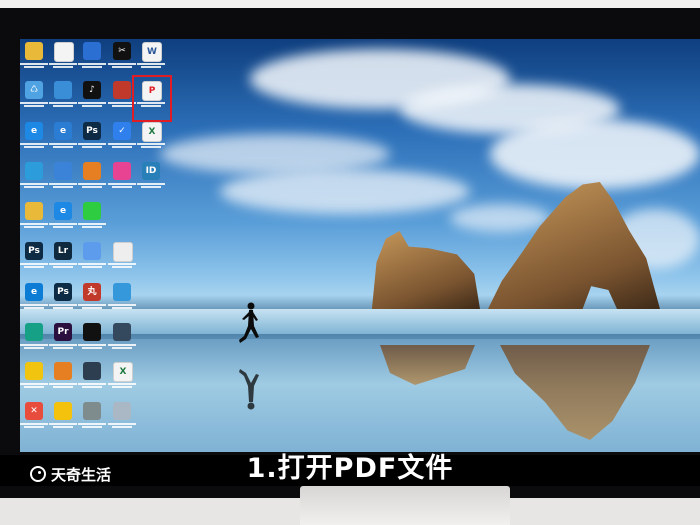 The image size is (700, 525). What do you see at coordinates (63, 251) in the screenshot?
I see `lightroom-icon: Lr` at bounding box center [63, 251].